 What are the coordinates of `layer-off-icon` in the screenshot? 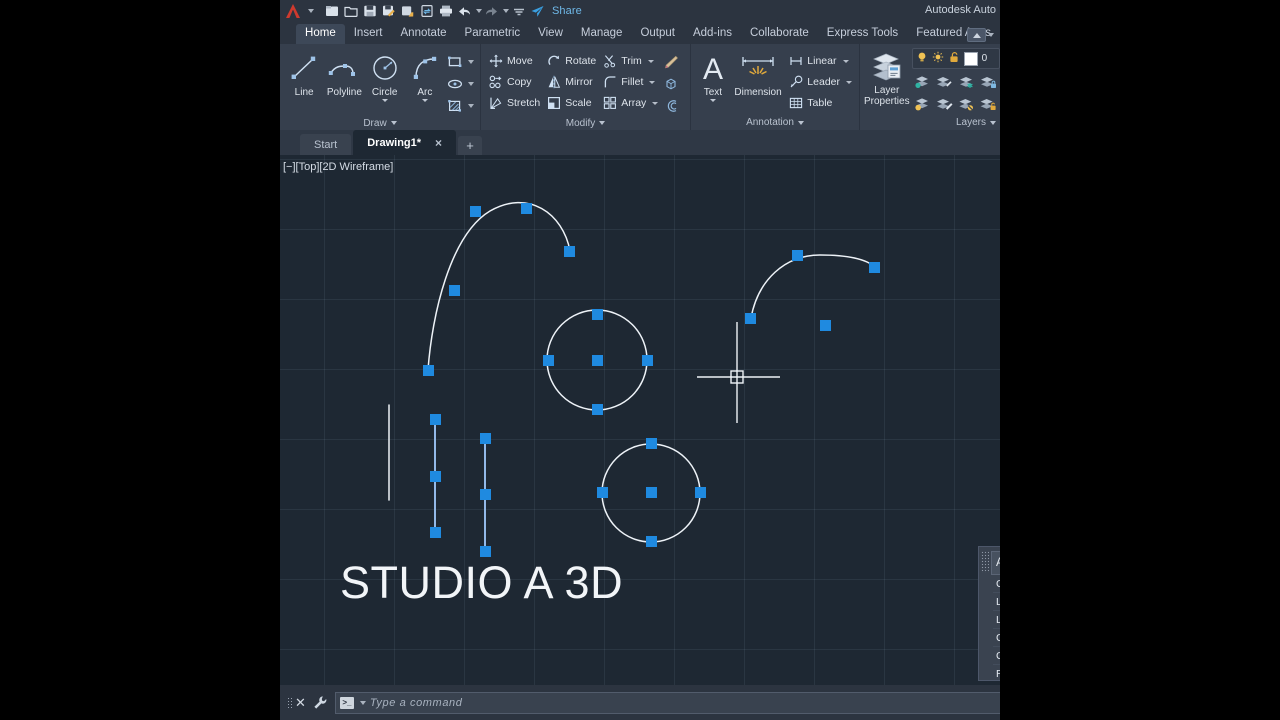 It's located at (967, 104).